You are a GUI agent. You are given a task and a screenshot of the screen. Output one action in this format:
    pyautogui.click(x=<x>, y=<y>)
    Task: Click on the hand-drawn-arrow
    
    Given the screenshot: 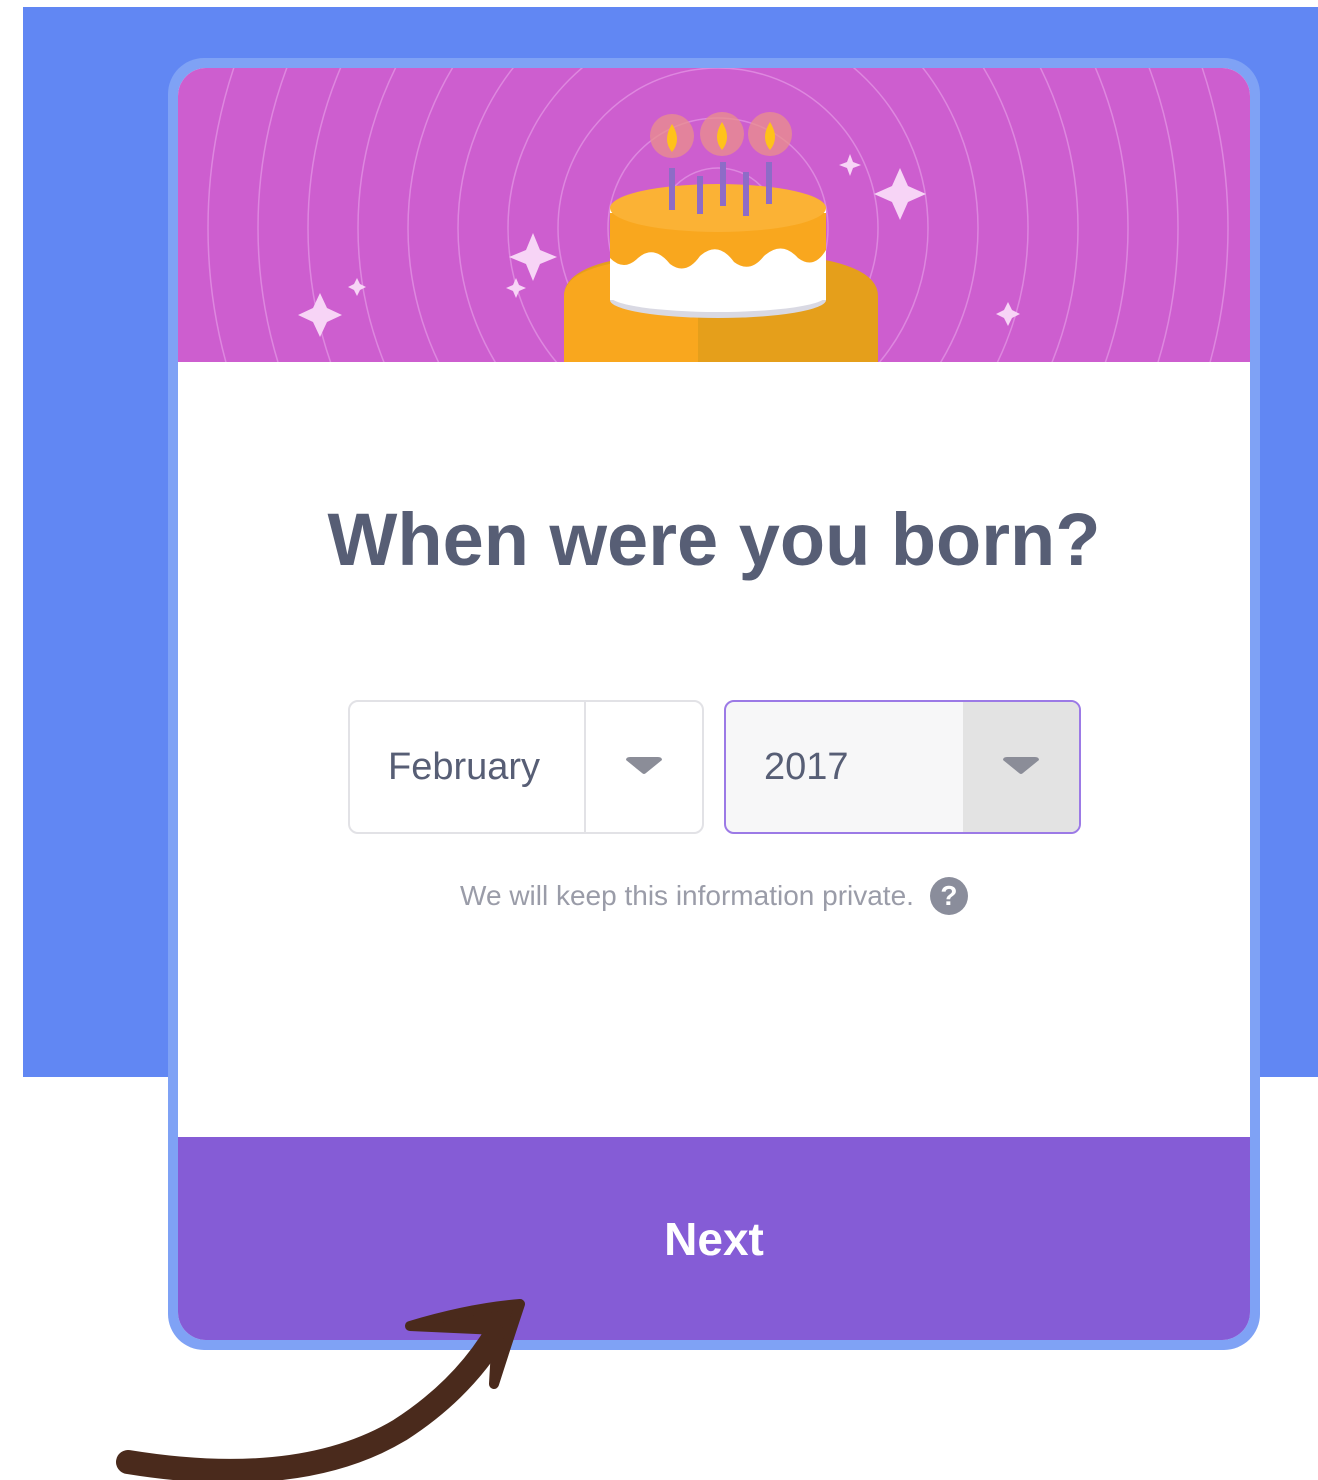 What is the action you would take?
    pyautogui.click(x=320, y=1389)
    